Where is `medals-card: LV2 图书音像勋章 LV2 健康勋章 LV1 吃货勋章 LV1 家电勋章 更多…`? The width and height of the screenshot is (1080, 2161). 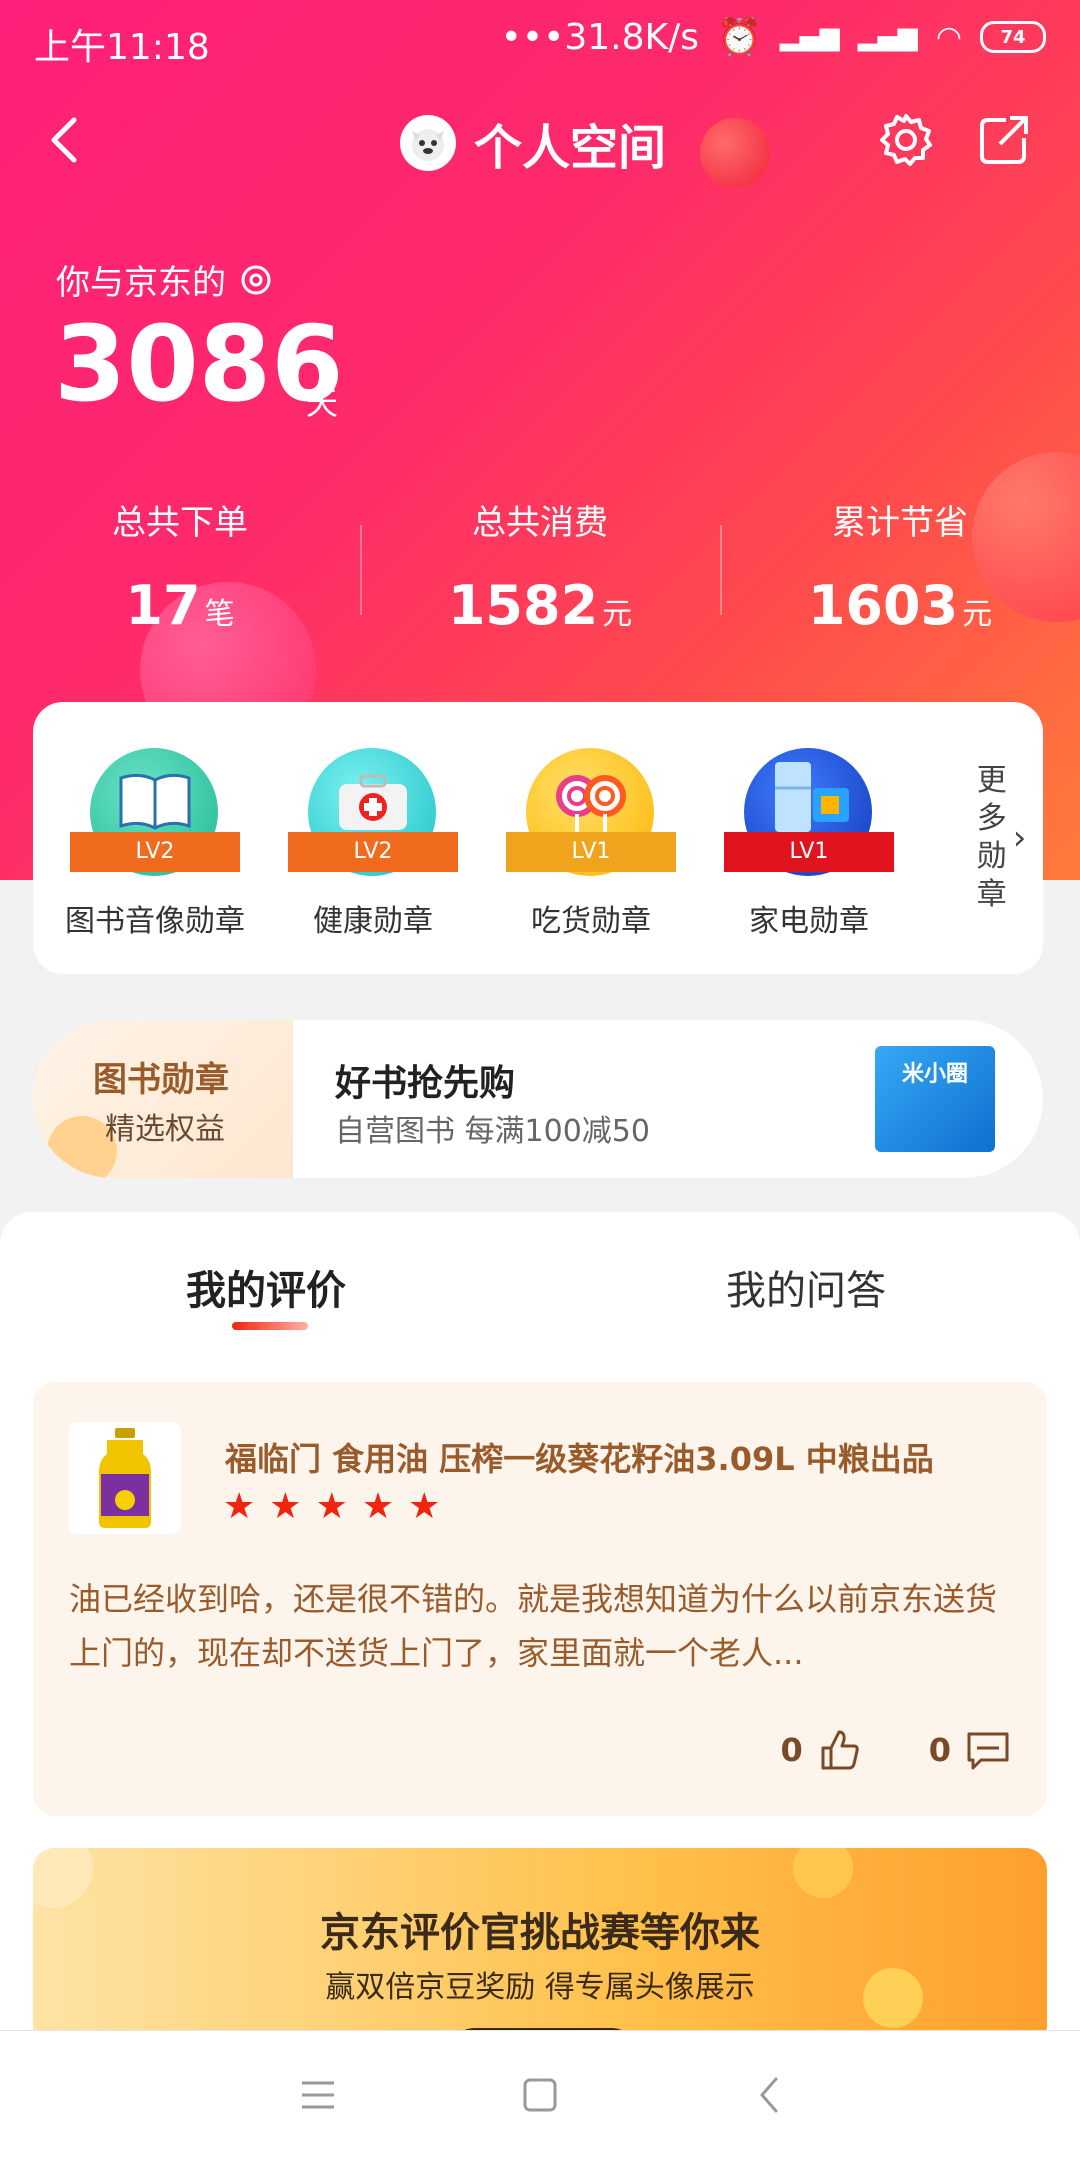 medals-card: LV2 图书音像勋章 LV2 健康勋章 LV1 吃货勋章 LV1 家电勋章 更多… is located at coordinates (538, 838).